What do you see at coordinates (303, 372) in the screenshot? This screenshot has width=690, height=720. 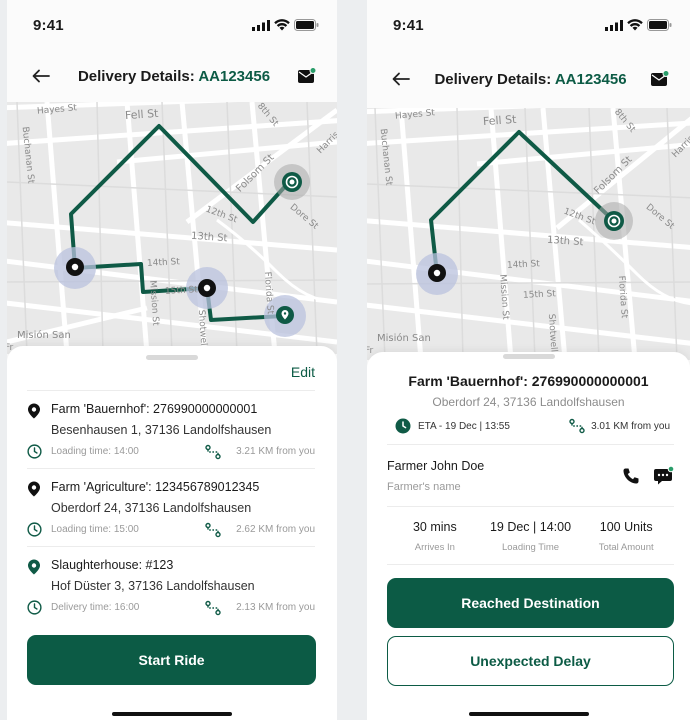 I see `edit-button: Edit` at bounding box center [303, 372].